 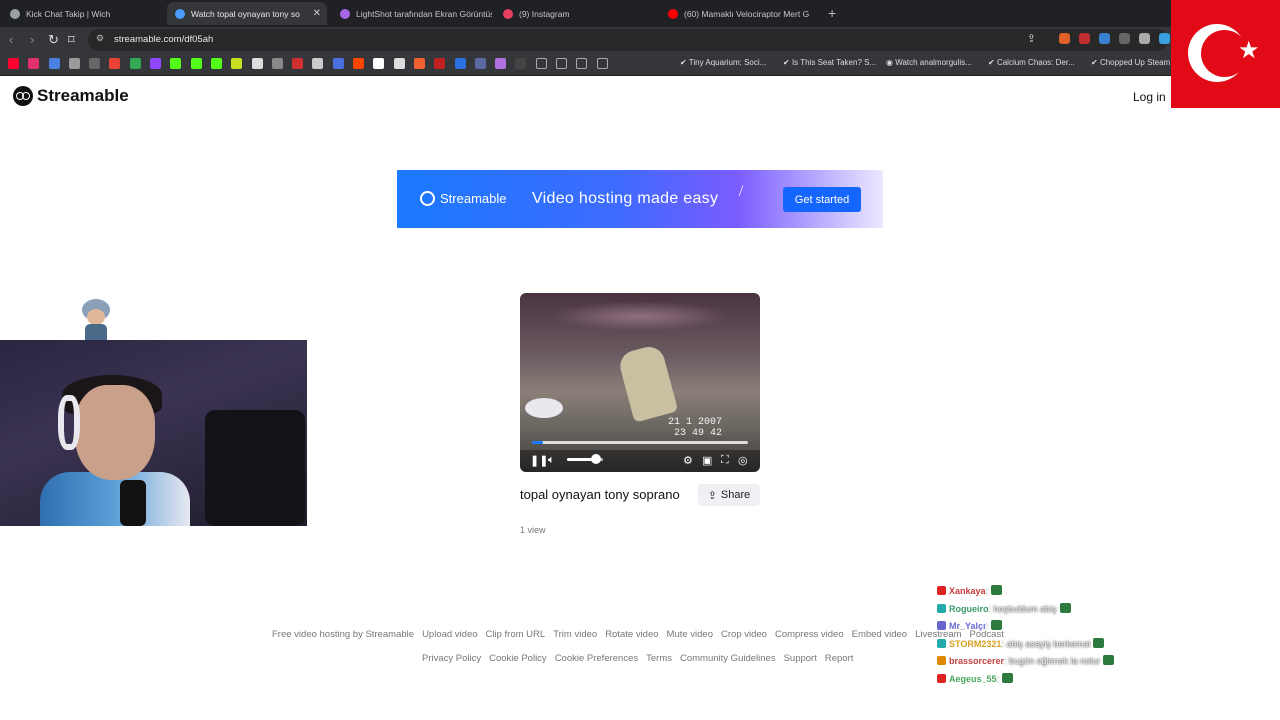 I want to click on volume-handle, so click(x=595, y=459).